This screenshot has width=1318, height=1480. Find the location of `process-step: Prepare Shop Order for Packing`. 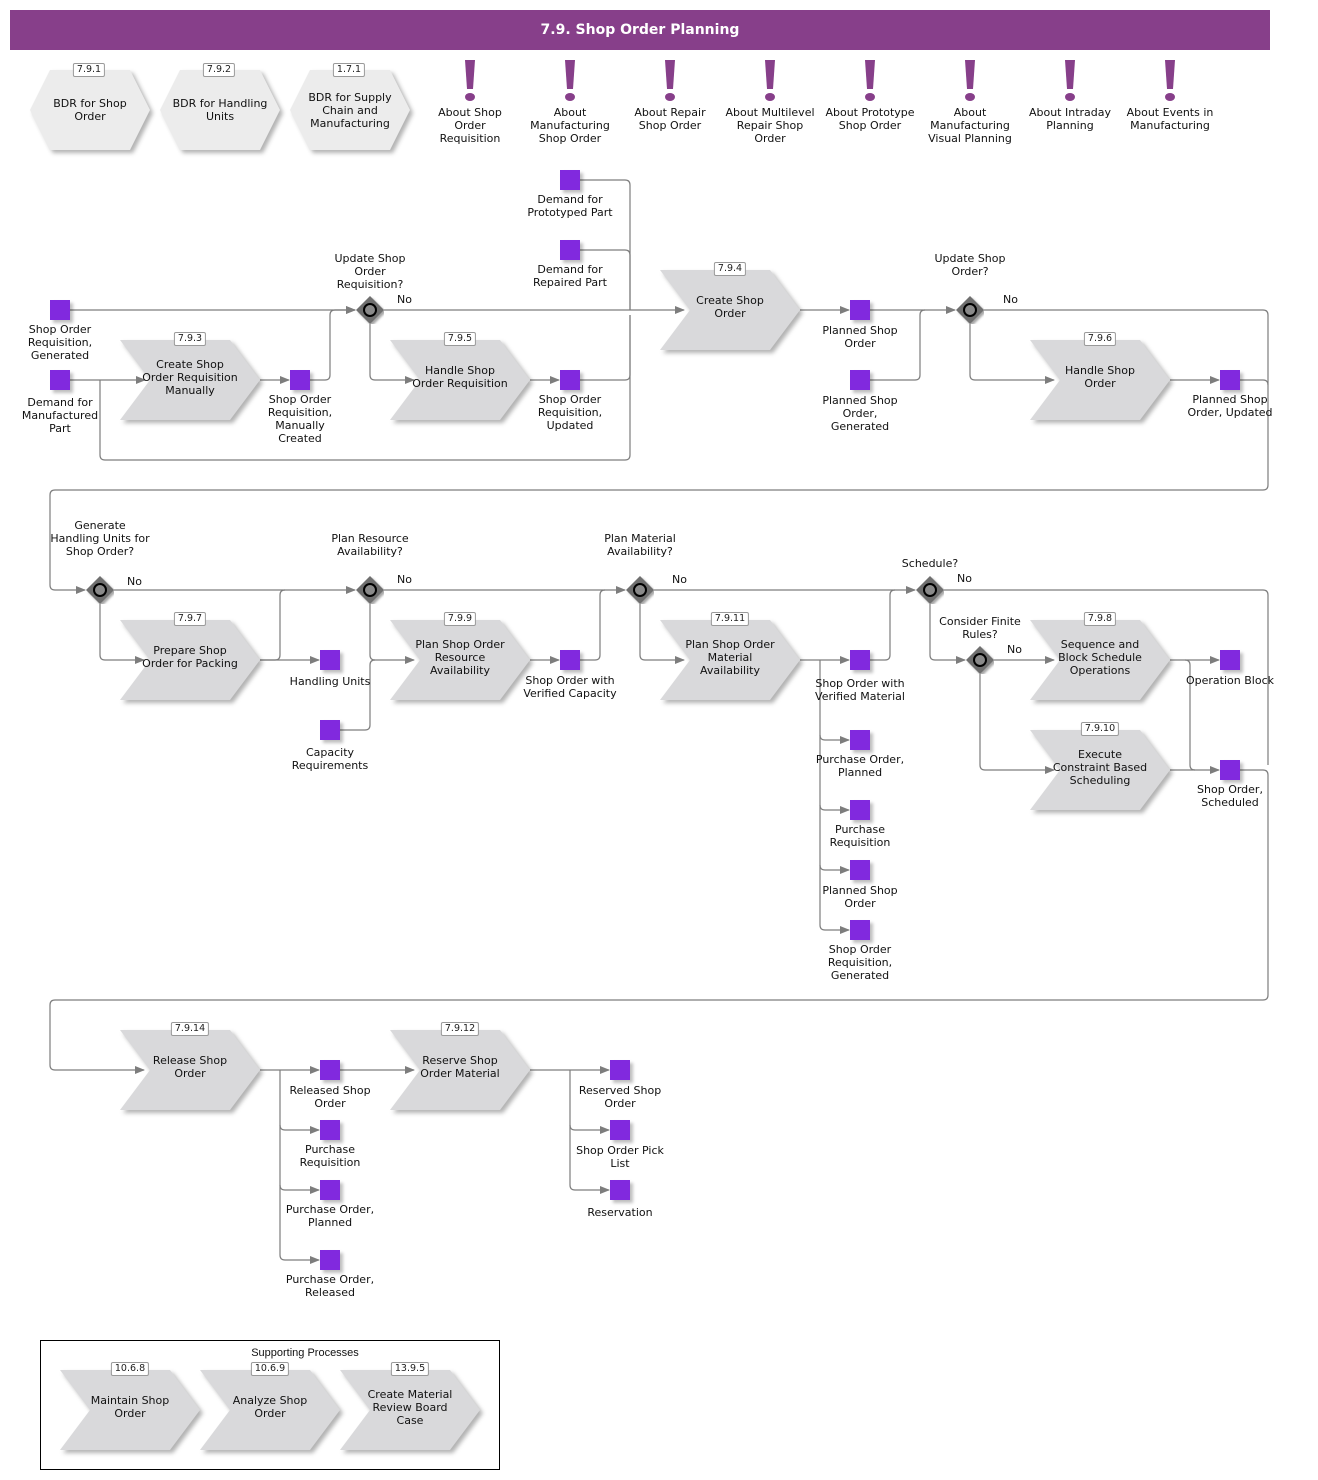

process-step: Prepare Shop Order for Packing is located at coordinates (190, 660).